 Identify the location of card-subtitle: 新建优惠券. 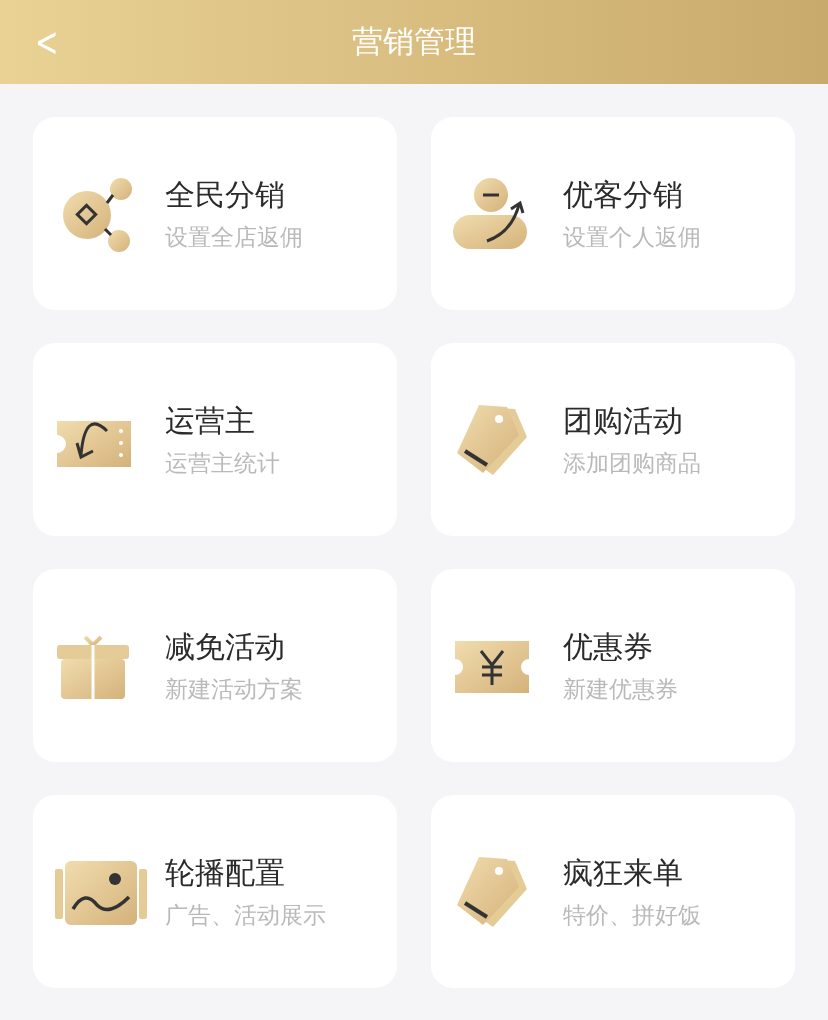
(620, 689).